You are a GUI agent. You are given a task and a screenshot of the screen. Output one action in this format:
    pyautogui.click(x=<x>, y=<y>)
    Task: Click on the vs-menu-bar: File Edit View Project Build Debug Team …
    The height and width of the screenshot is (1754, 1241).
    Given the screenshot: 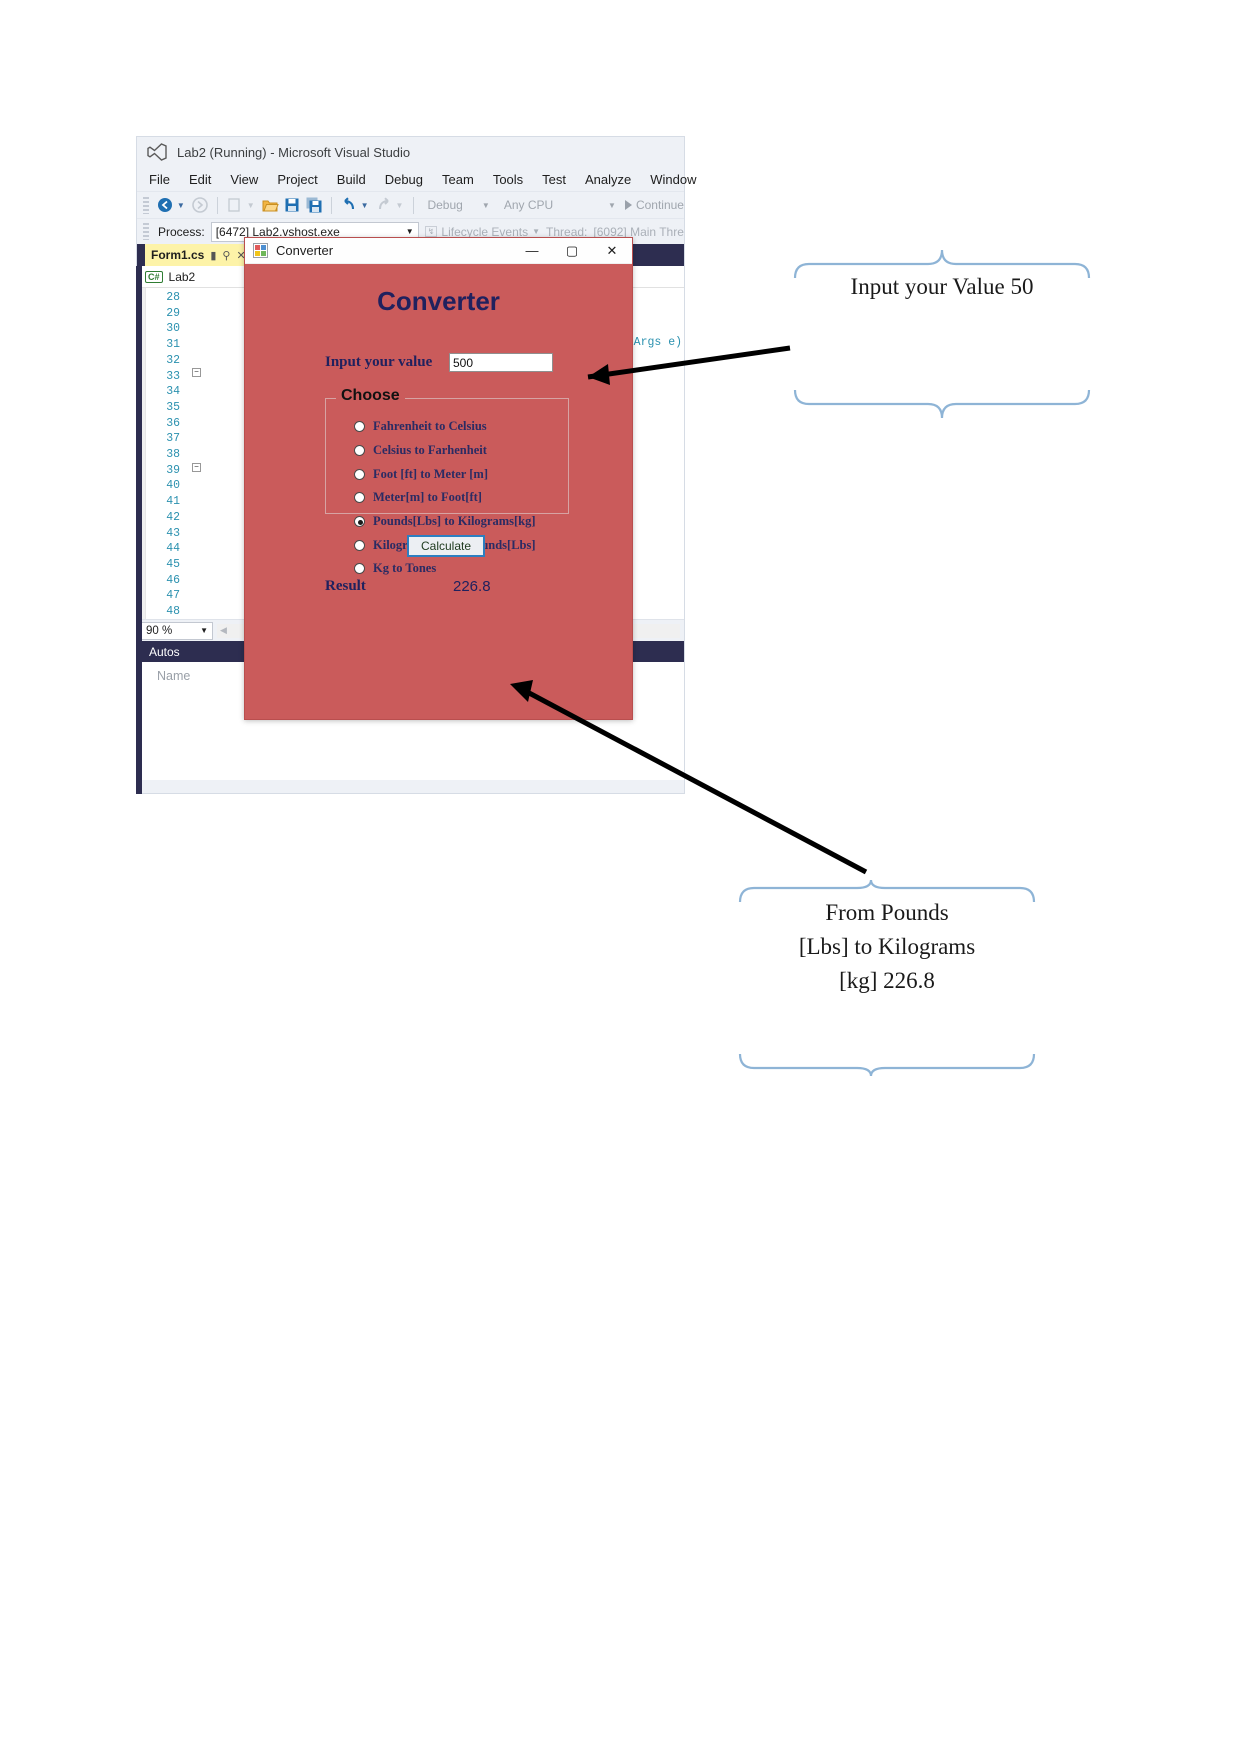 What is the action you would take?
    pyautogui.click(x=417, y=179)
    